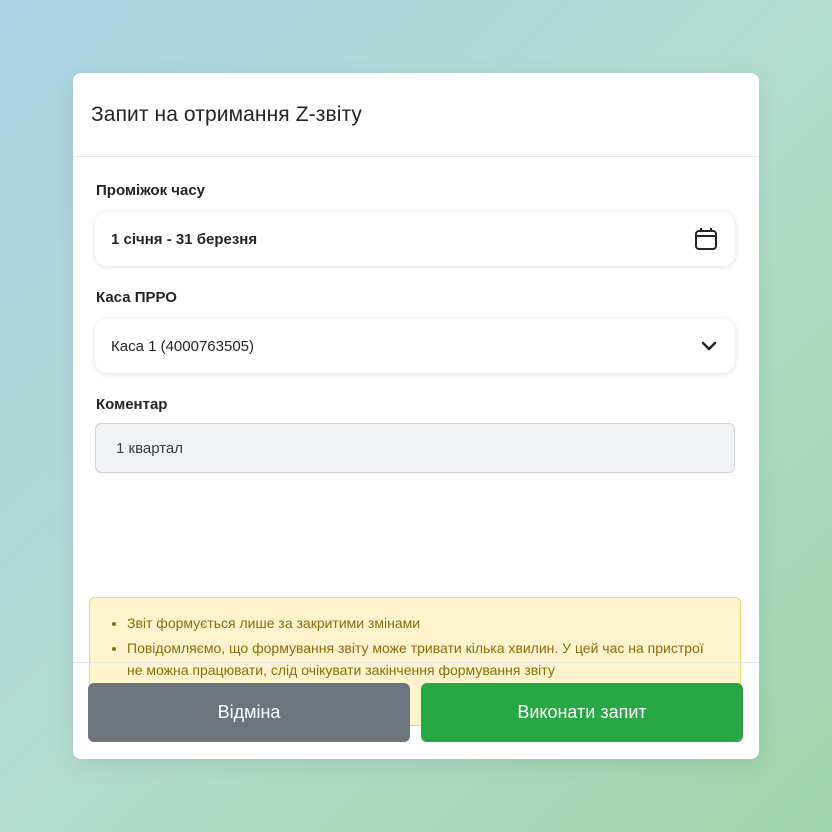 The height and width of the screenshot is (832, 832). Describe the element at coordinates (151, 190) in the screenshot. I see `period-label: Проміжок часу` at that location.